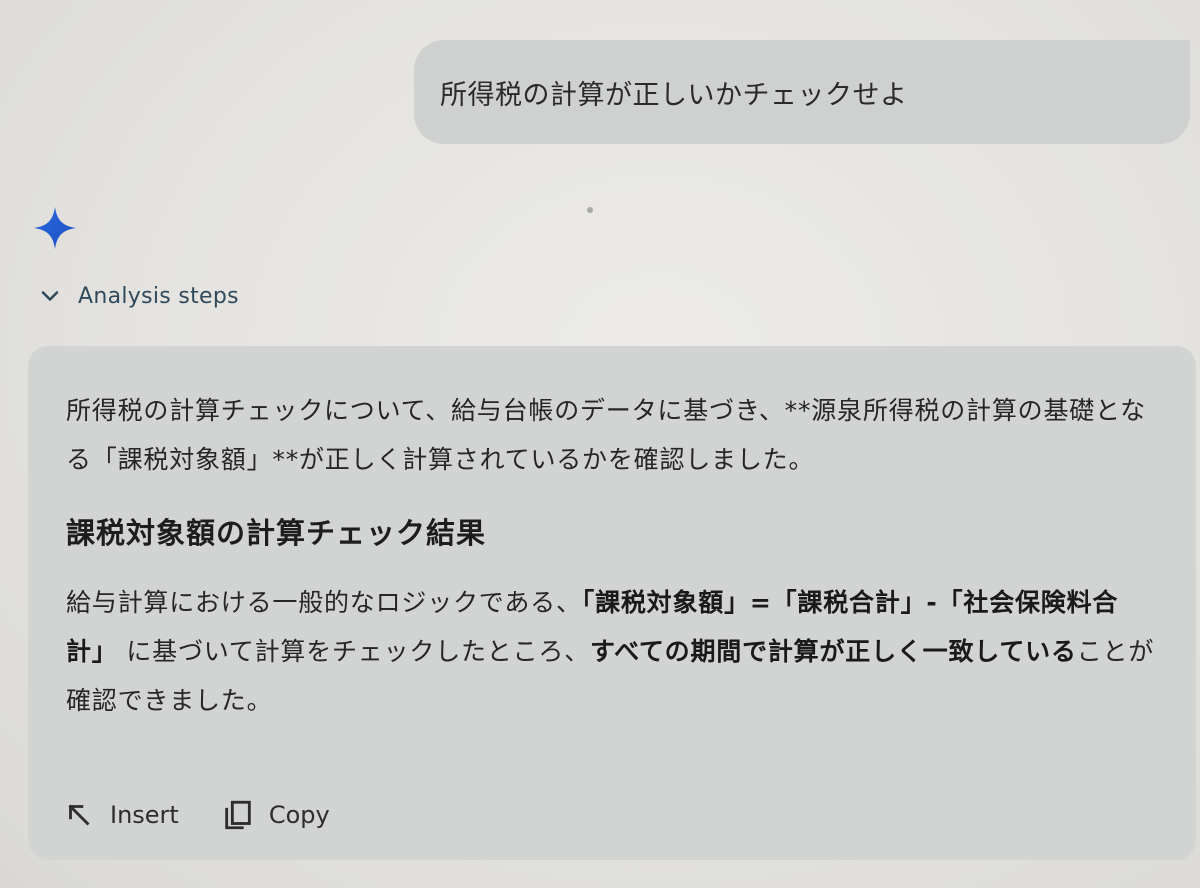  Describe the element at coordinates (833, 651) in the screenshot. I see `body-bold-result: すべての期間で計算が正しく一致している` at that location.